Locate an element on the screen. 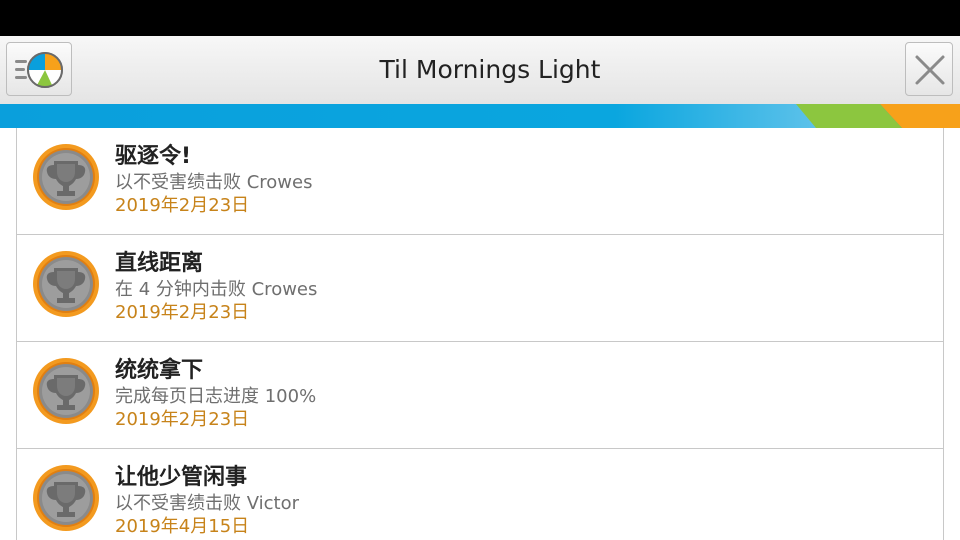 The height and width of the screenshot is (540, 960). achievement-title: 驱逐令! is located at coordinates (153, 156).